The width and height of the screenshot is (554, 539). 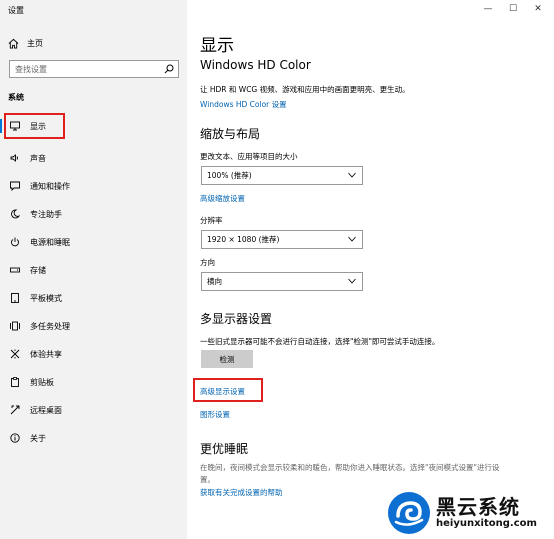 What do you see at coordinates (243, 239) in the screenshot?
I see `resolution-value: 1920 × 1080 (推荐)` at bounding box center [243, 239].